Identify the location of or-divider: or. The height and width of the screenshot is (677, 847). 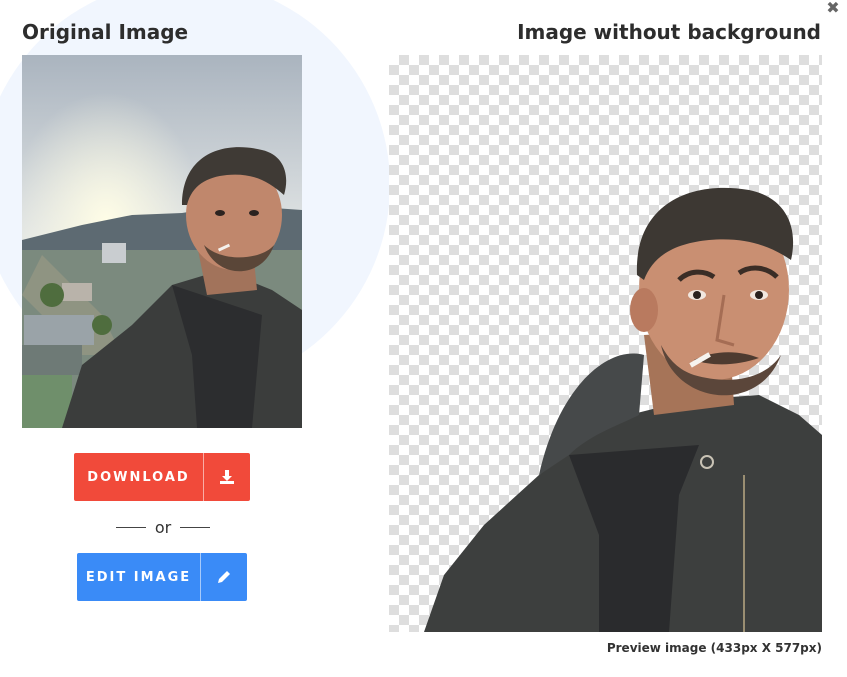
(163, 527).